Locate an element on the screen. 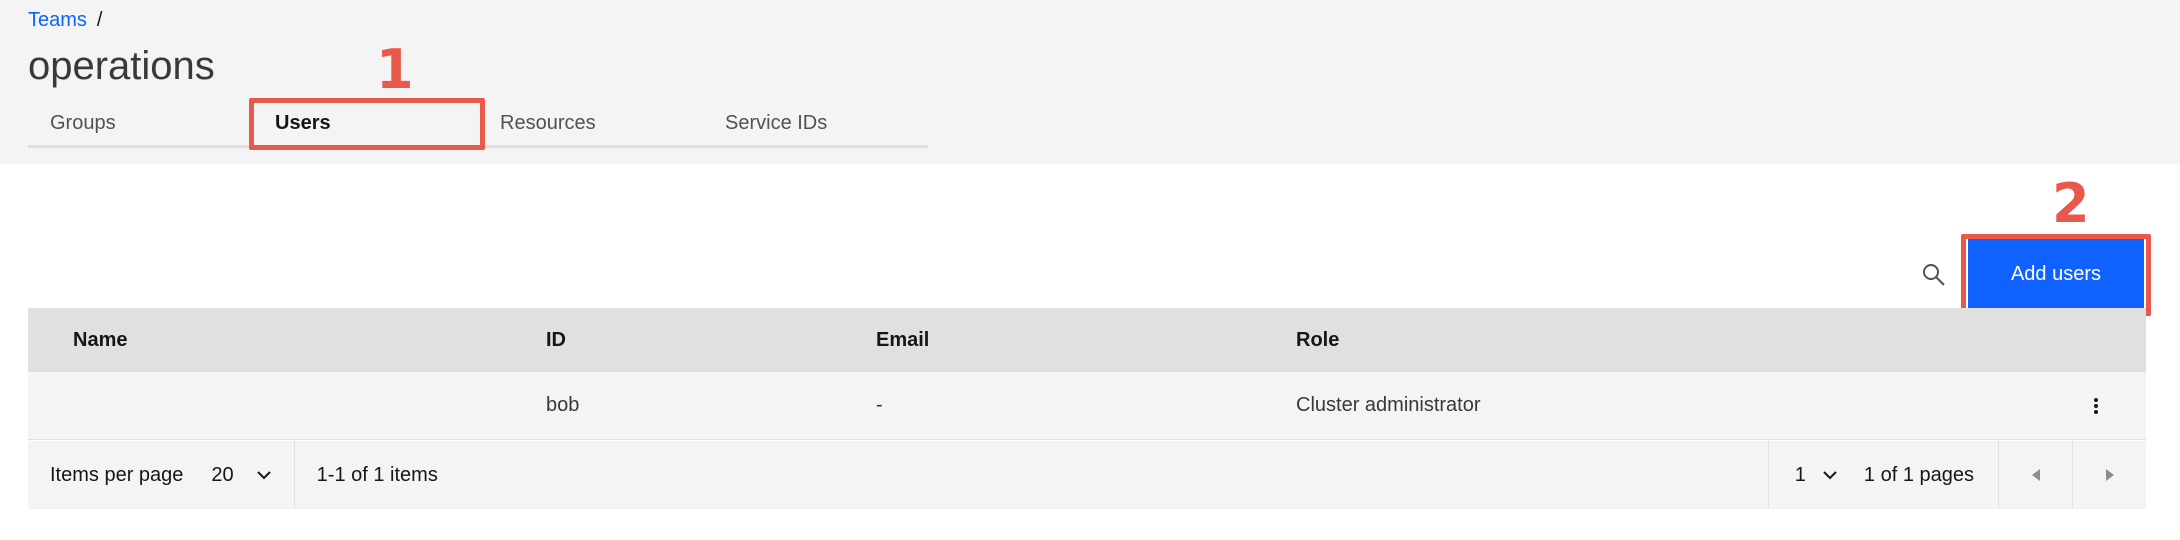 This screenshot has width=2180, height=540. tab-list: Groups Users Resources Service IDs is located at coordinates (478, 124).